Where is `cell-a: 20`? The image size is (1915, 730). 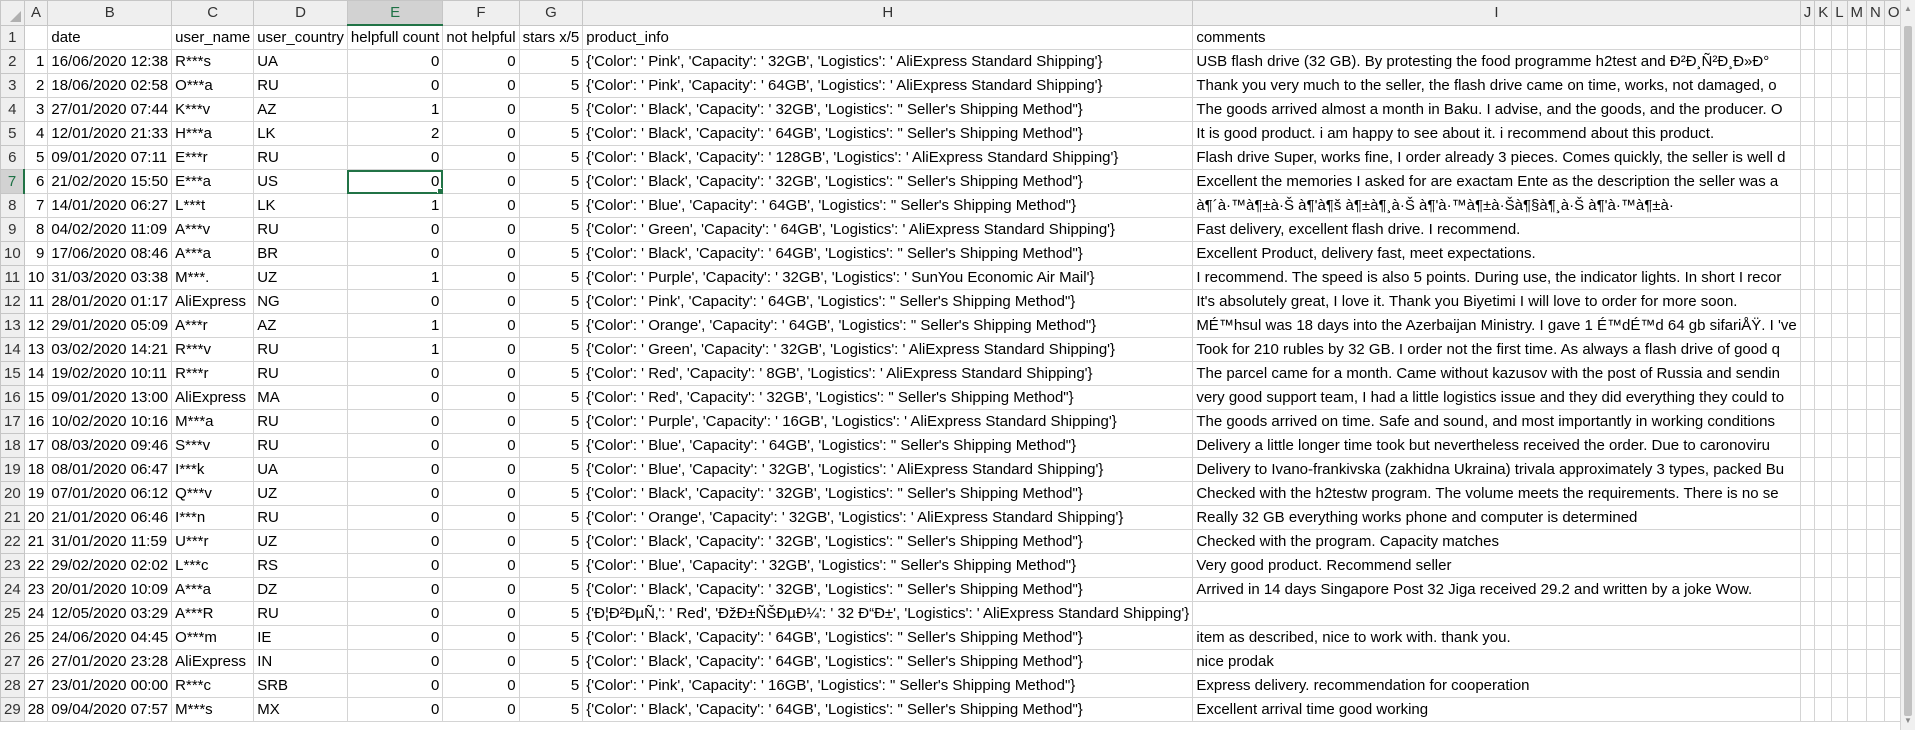
cell-a: 20 is located at coordinates (36, 517).